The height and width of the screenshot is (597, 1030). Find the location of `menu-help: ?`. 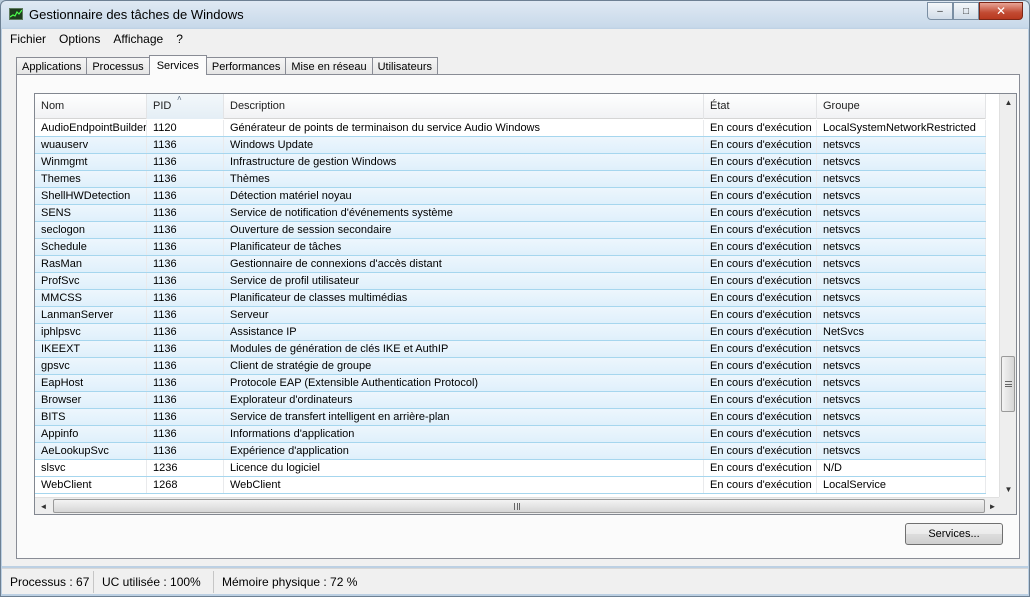

menu-help: ? is located at coordinates (179, 39).